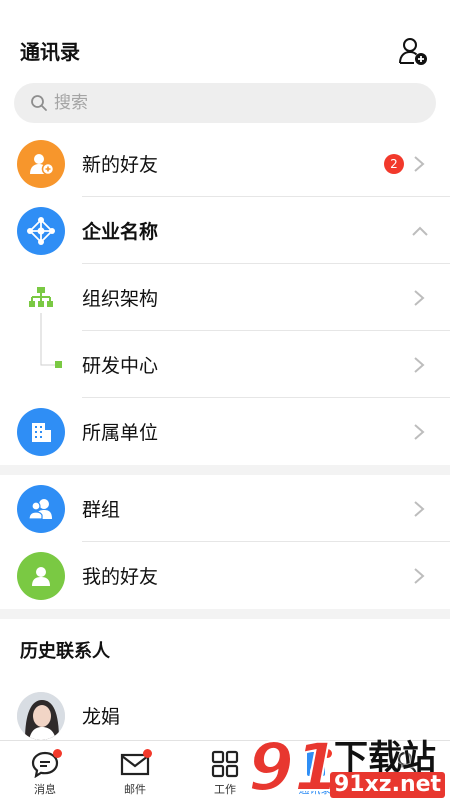 This screenshot has width=450, height=800. Describe the element at coordinates (50, 52) in the screenshot. I see `page-title: 通讯录` at that location.